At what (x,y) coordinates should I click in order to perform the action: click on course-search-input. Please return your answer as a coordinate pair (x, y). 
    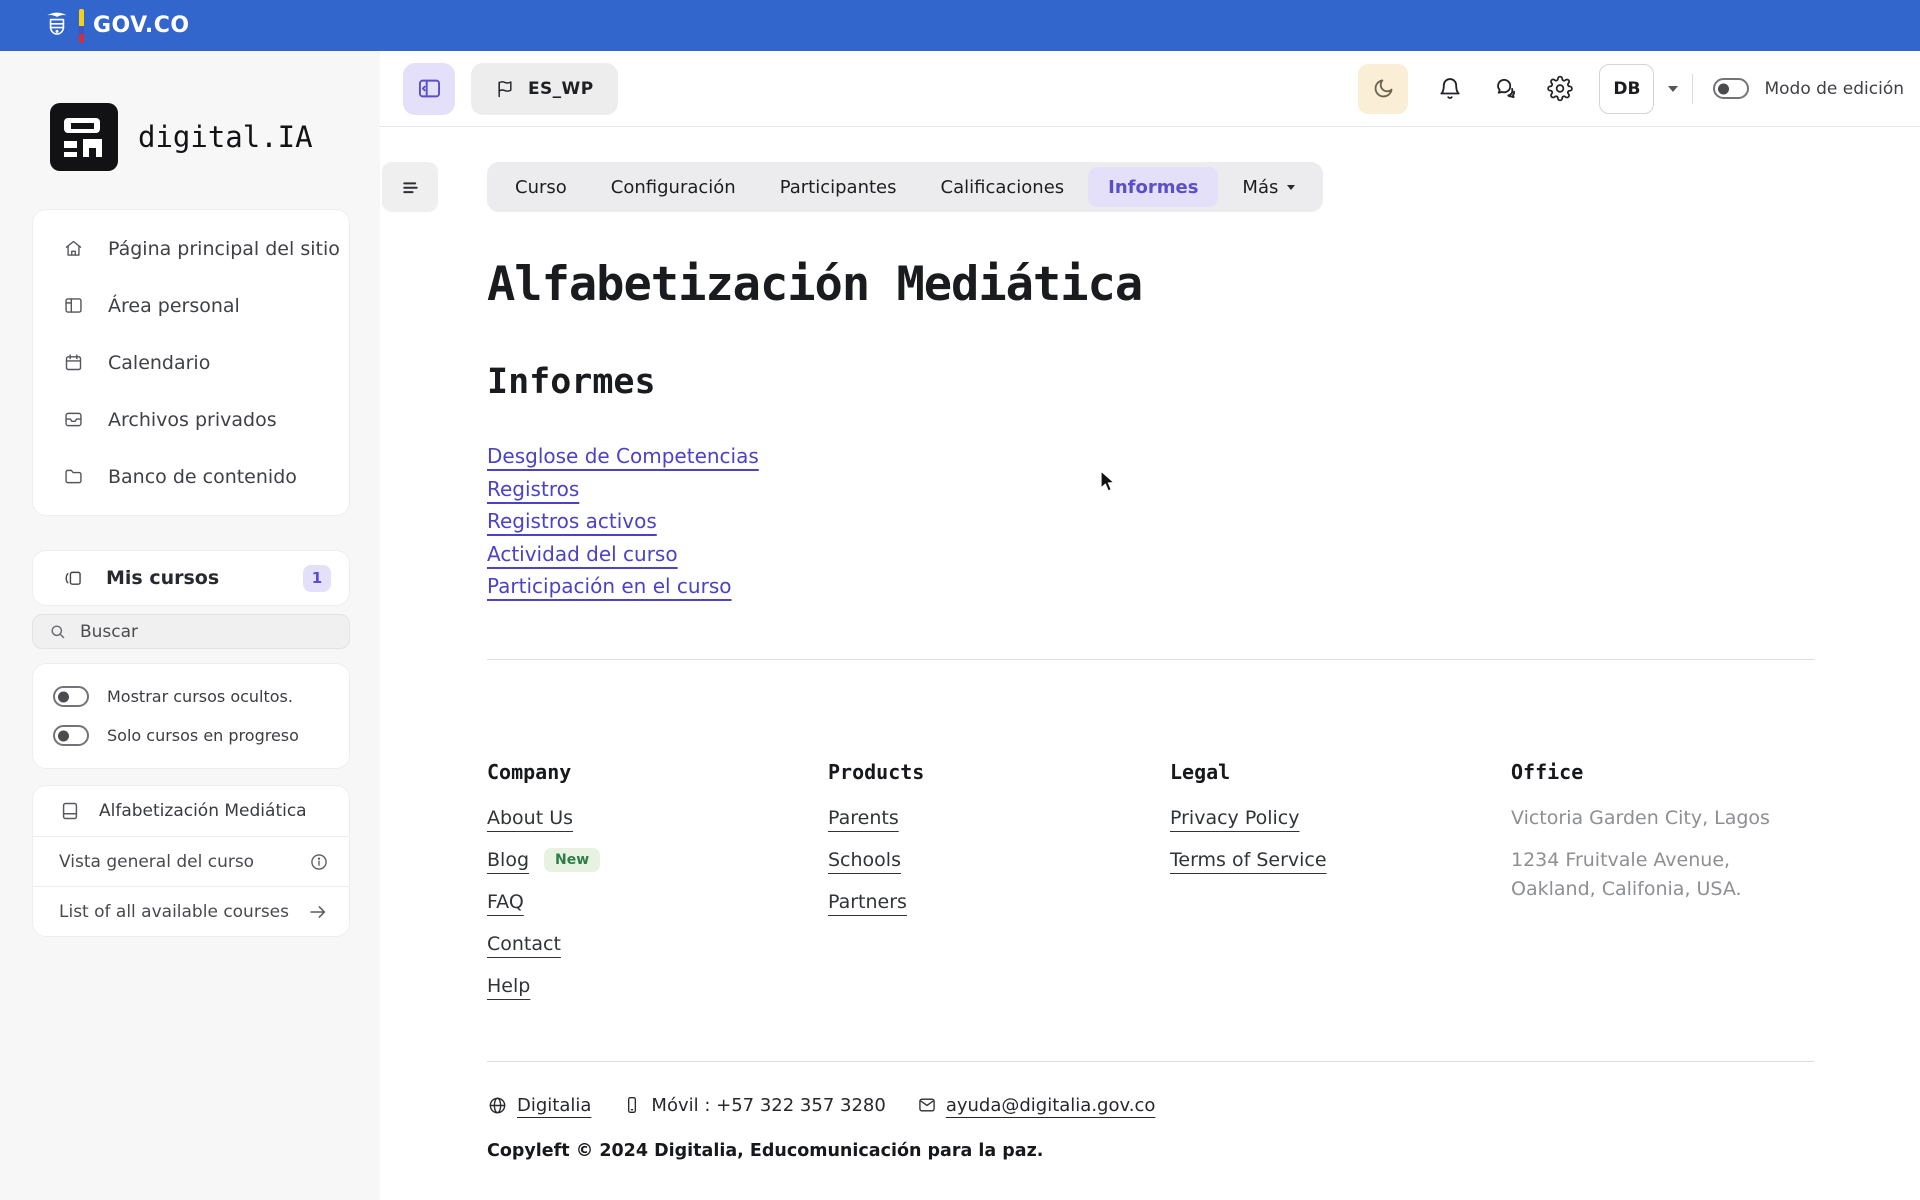
    Looking at the image, I should click on (207, 631).